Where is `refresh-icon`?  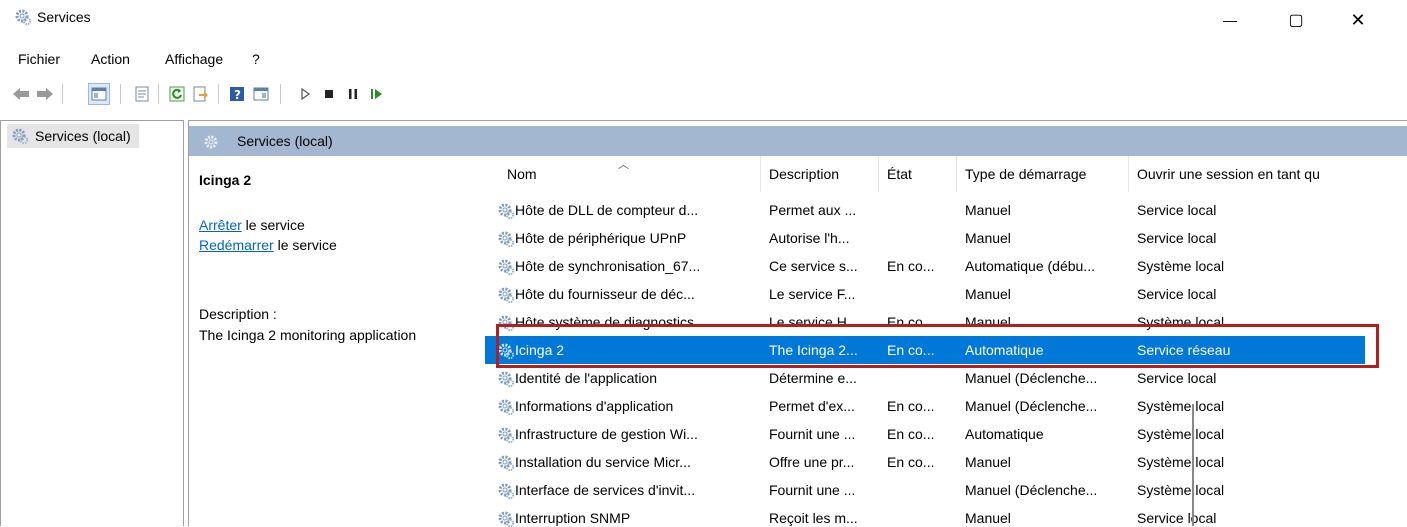
refresh-icon is located at coordinates (177, 94).